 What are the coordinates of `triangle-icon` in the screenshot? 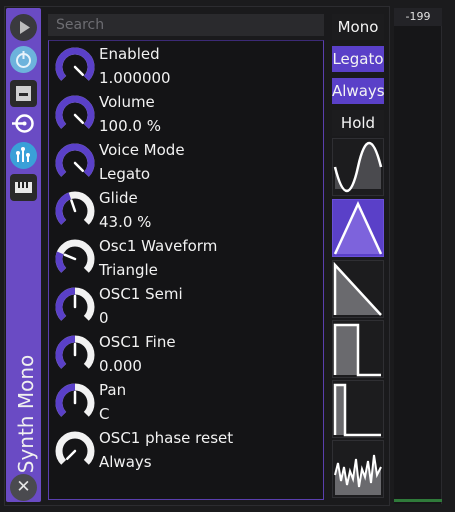 It's located at (358, 228).